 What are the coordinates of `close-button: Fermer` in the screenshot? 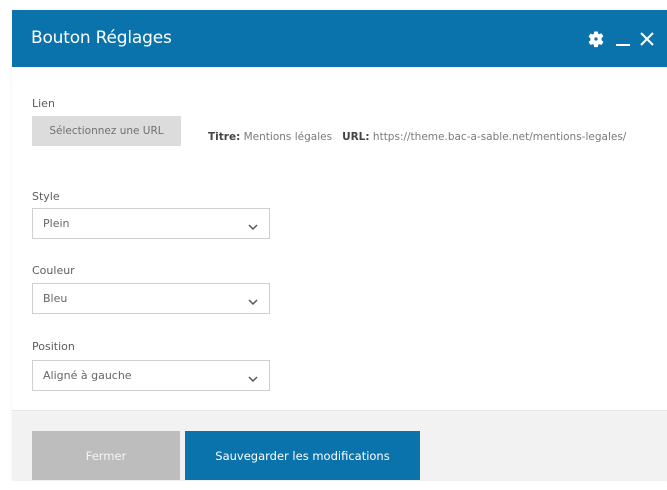 It's located at (106, 455).